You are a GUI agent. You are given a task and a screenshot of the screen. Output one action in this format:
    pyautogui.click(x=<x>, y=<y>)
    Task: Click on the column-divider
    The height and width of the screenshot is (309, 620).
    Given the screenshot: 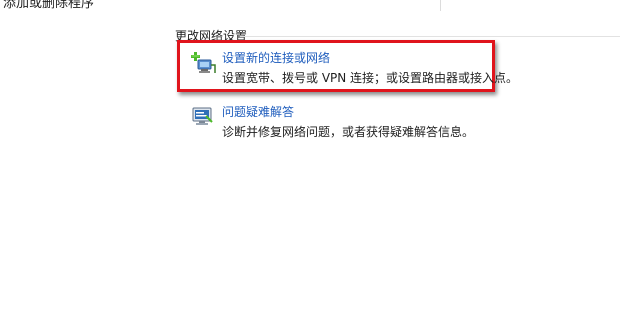 What is the action you would take?
    pyautogui.click(x=440, y=5)
    